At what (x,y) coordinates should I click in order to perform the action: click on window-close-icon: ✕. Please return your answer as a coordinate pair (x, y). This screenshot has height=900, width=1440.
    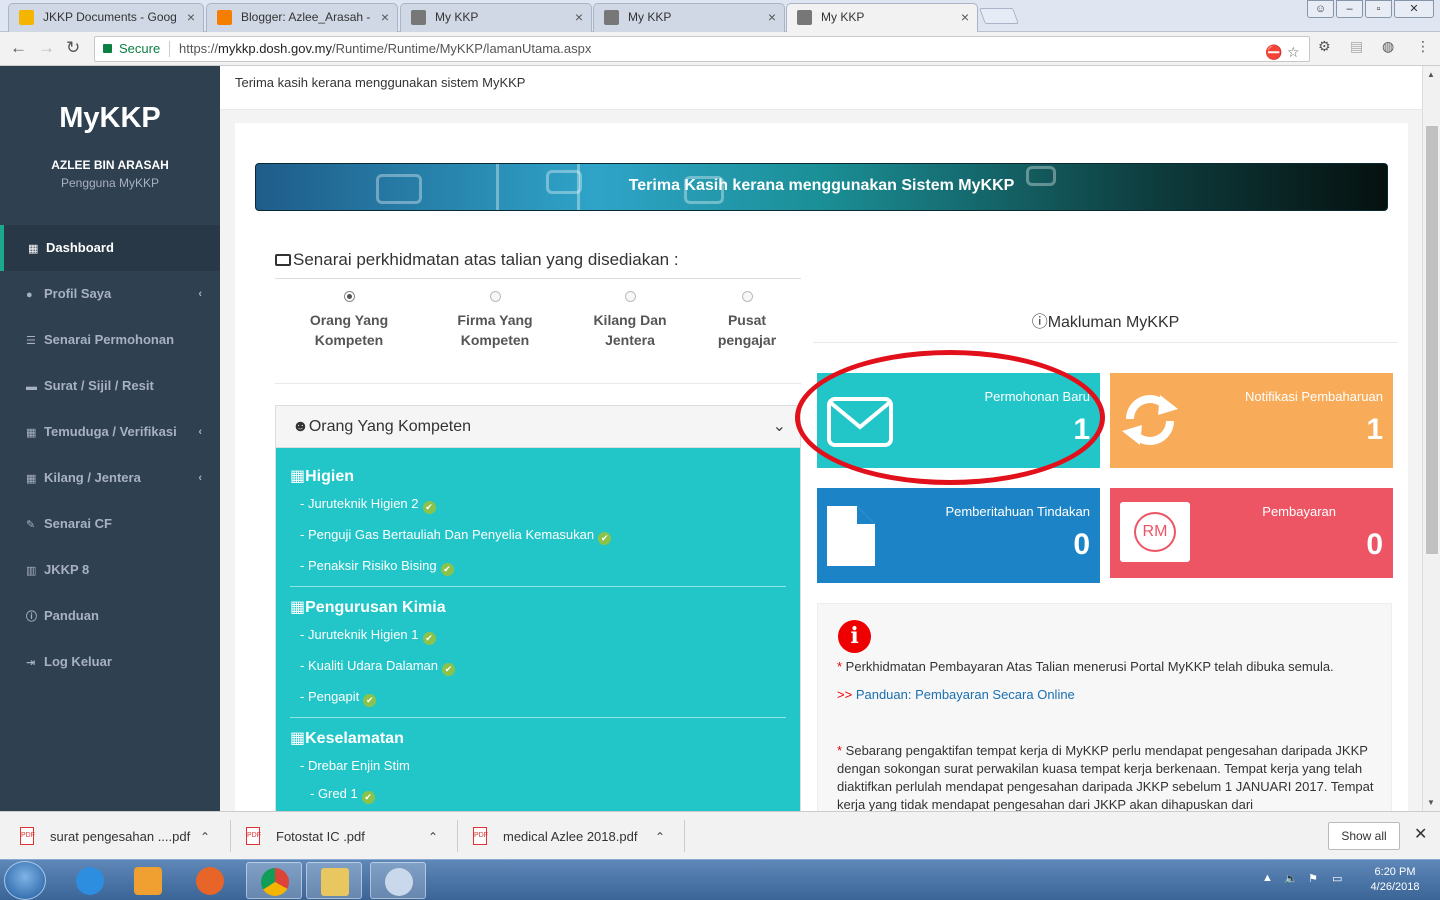
    Looking at the image, I should click on (1414, 9).